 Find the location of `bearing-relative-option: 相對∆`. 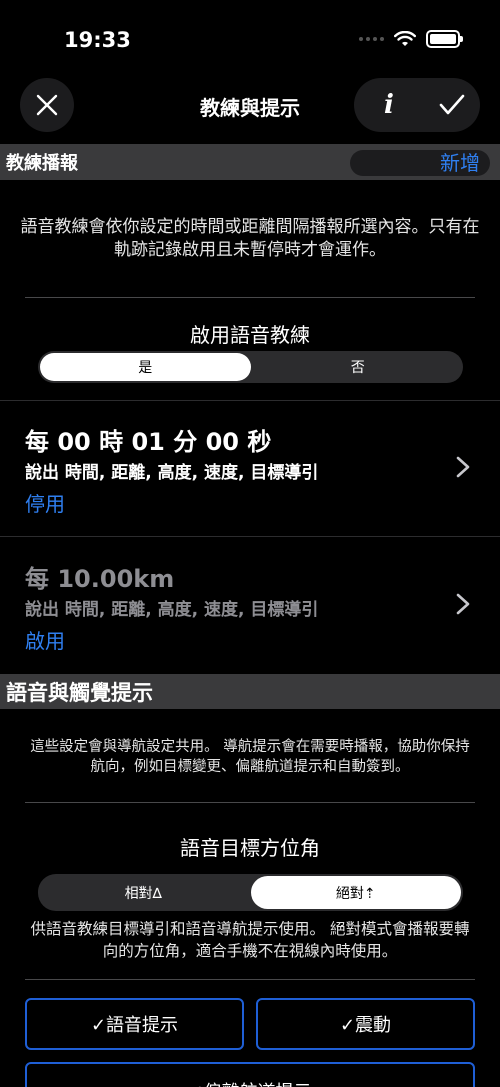

bearing-relative-option: 相對∆ is located at coordinates (143, 892).